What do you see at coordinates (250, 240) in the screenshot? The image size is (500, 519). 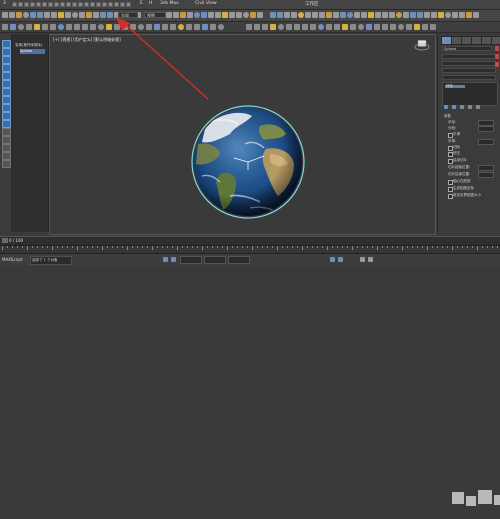 I see `time-slider-bar: 0 / 100` at bounding box center [250, 240].